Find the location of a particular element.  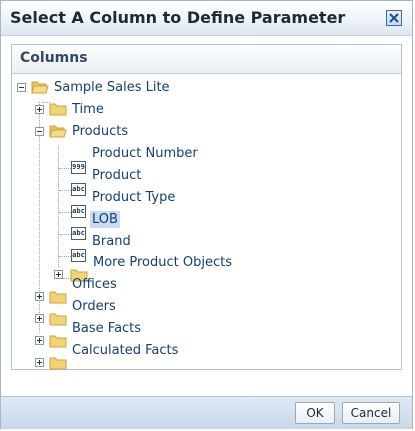

numeric-column-icon: 999 is located at coordinates (78, 167).